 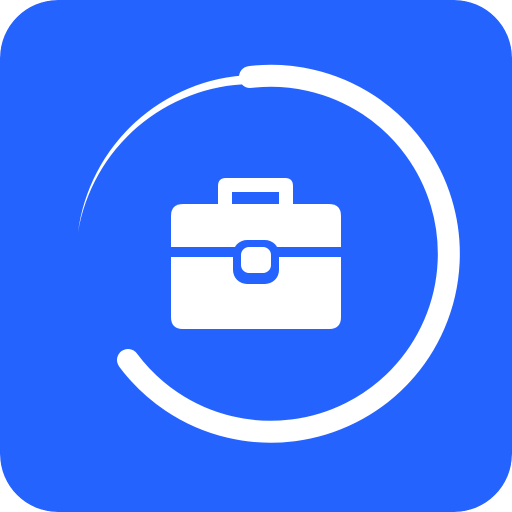 I want to click on briefcase-clasp-inner, so click(x=256, y=260).